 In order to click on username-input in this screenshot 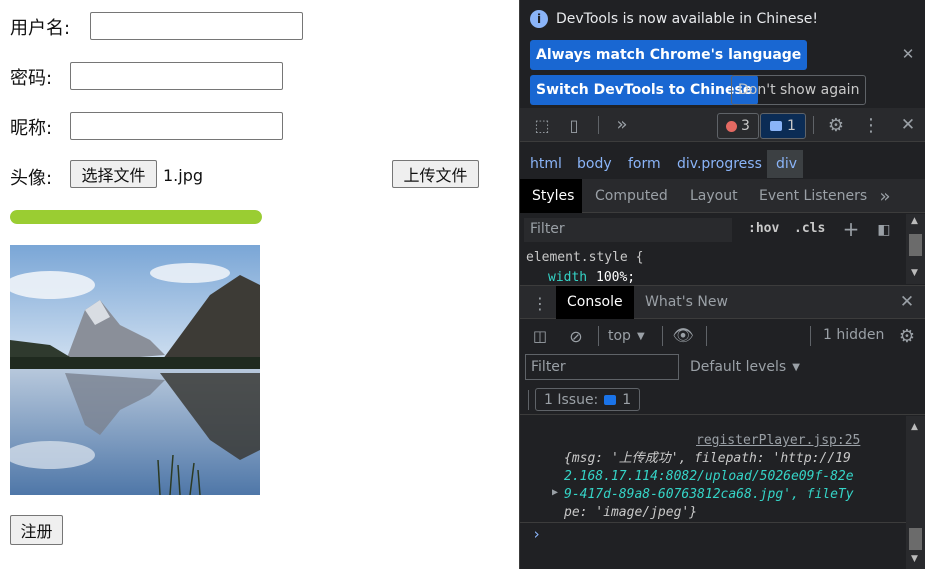, I will do `click(196, 26)`.